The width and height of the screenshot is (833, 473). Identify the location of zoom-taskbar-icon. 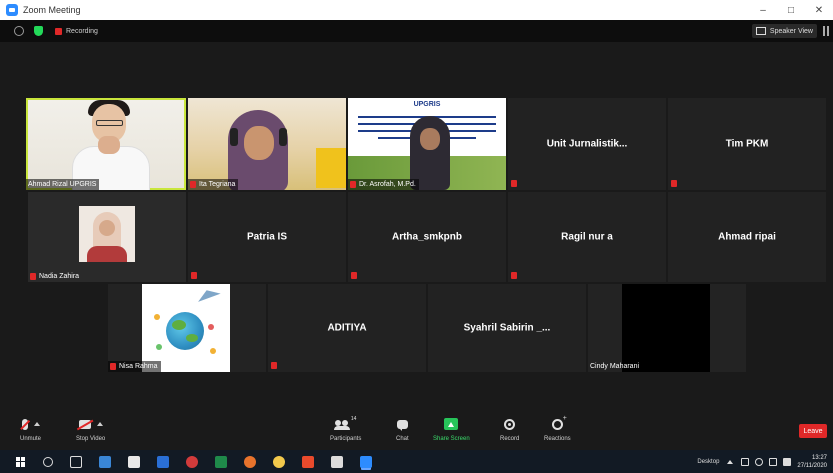
(366, 461).